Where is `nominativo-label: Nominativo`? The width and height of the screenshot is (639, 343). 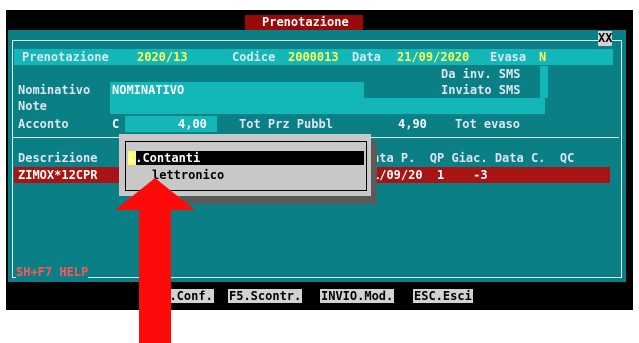 nominativo-label: Nominativo is located at coordinates (54, 90).